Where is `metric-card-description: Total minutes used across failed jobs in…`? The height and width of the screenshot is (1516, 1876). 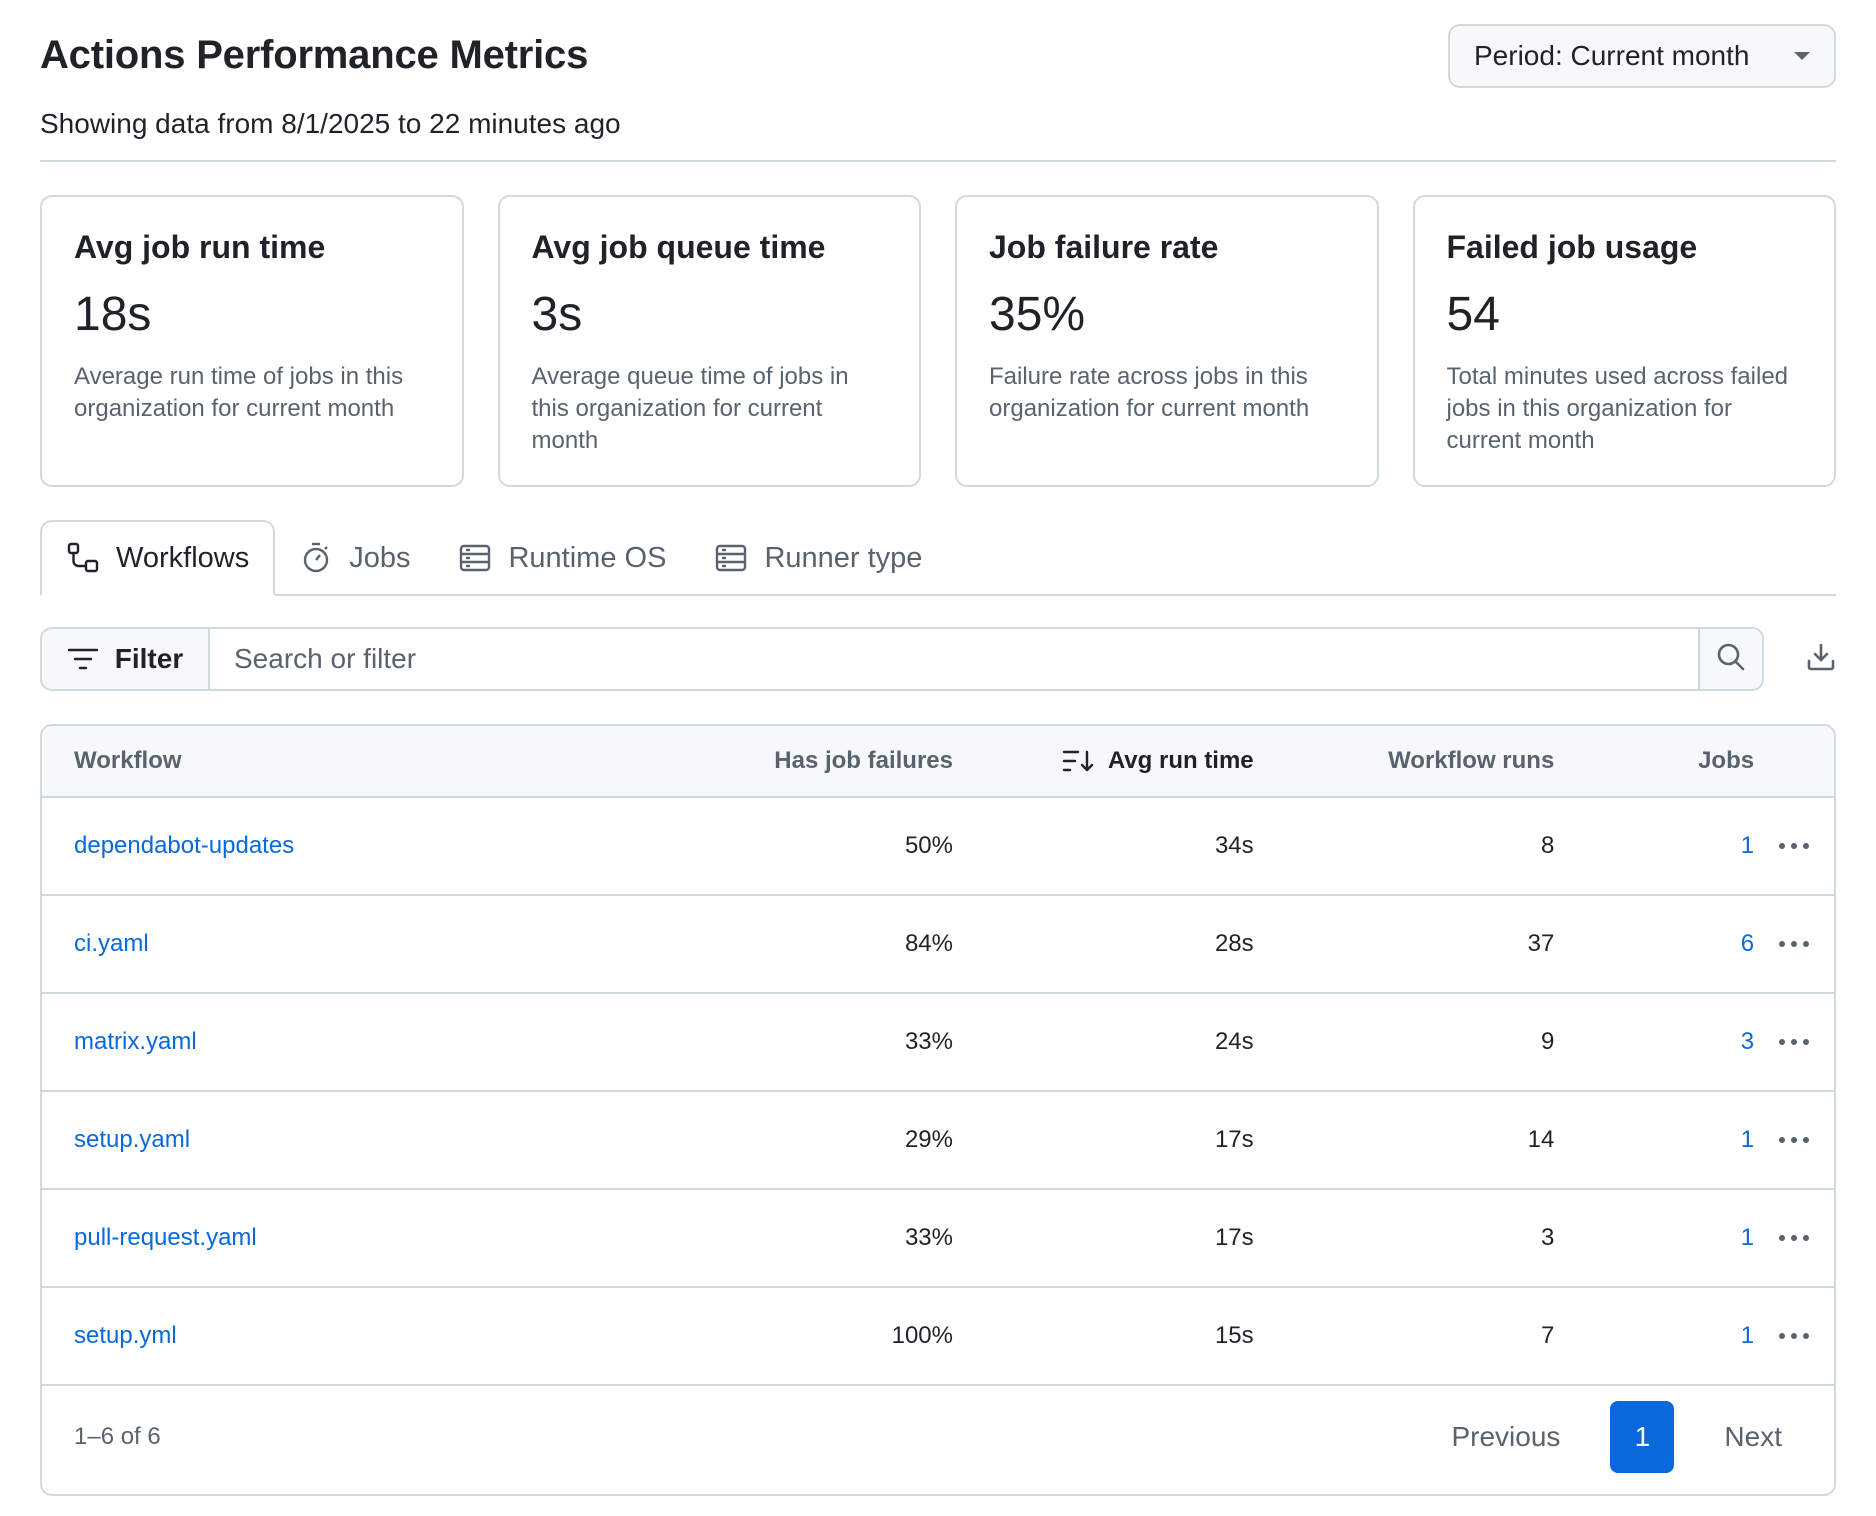
metric-card-description: Total minutes used across failed jobs in… is located at coordinates (1617, 408).